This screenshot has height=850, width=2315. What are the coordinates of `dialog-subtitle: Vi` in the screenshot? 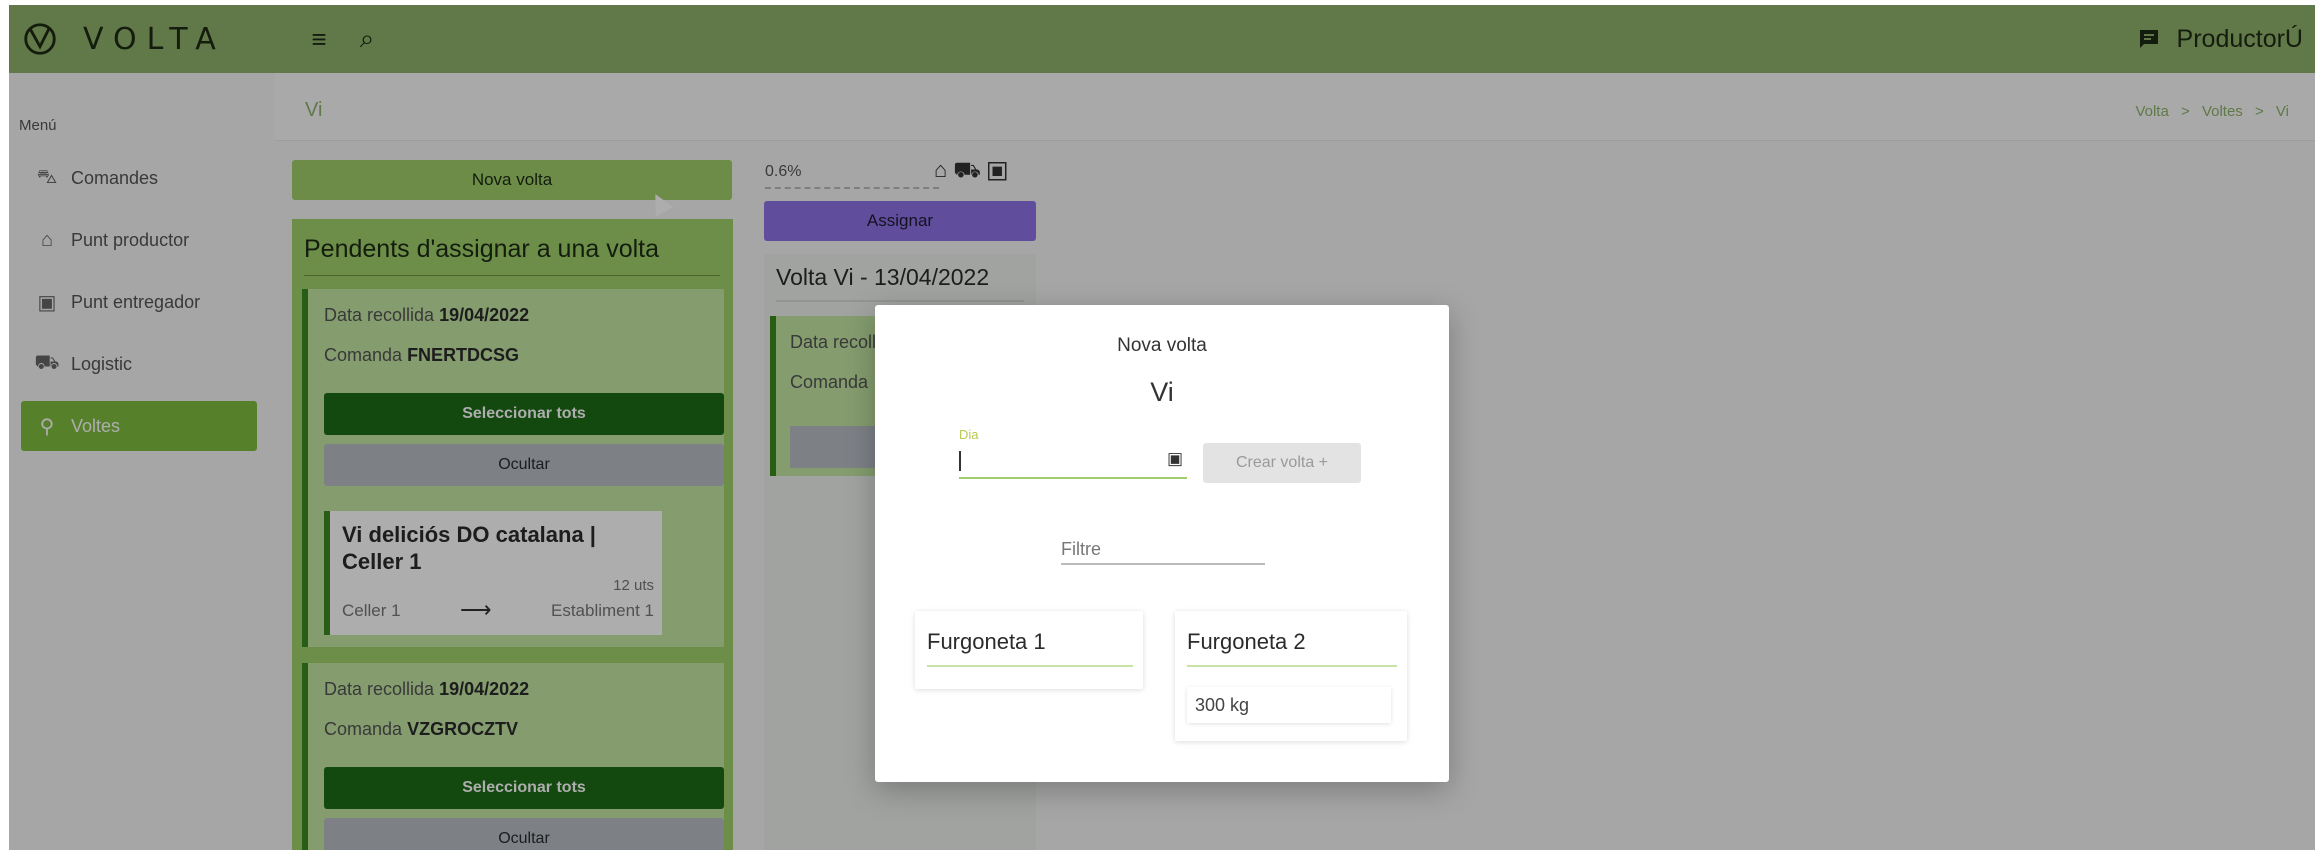 It's located at (1162, 392).